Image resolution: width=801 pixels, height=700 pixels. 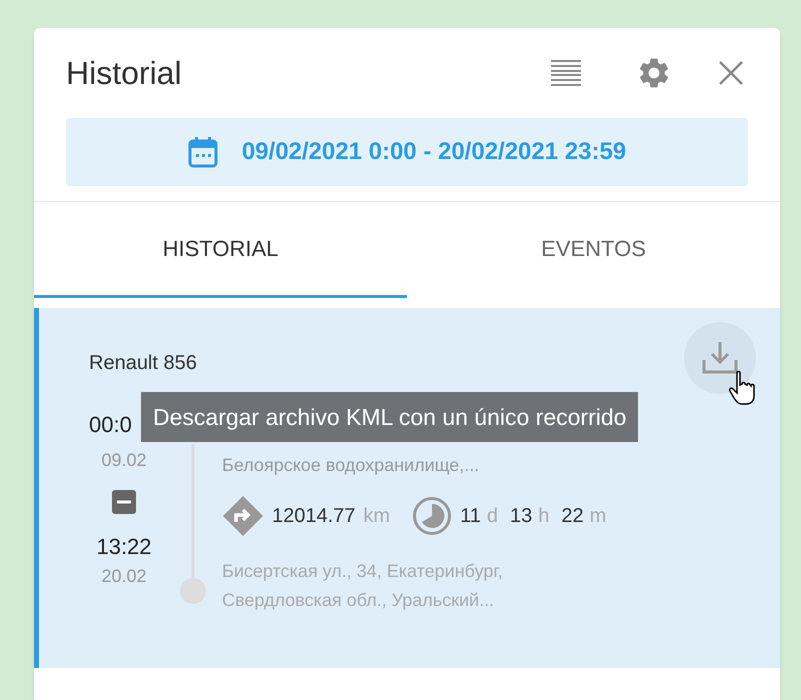 I want to click on download-icon, so click(x=720, y=358).